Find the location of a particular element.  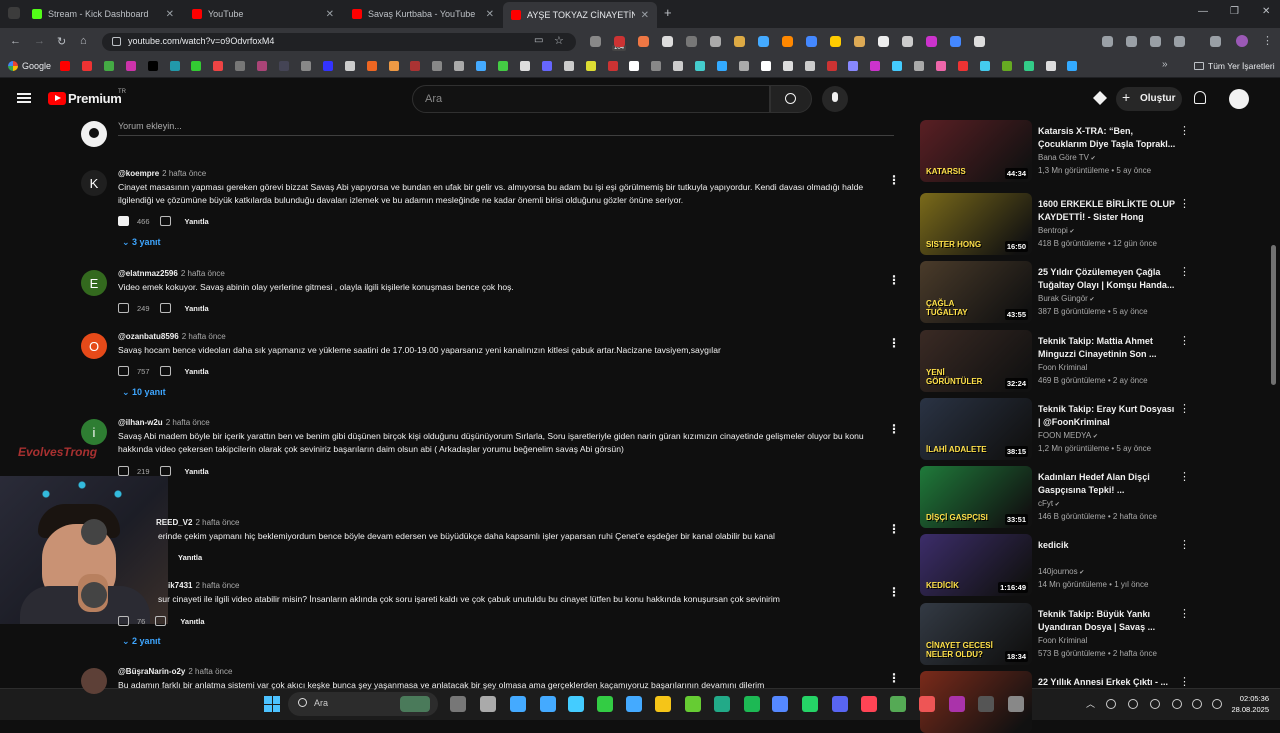

all-bookmarks-link: Tüm Yer İşaretleri is located at coordinates (1241, 66).